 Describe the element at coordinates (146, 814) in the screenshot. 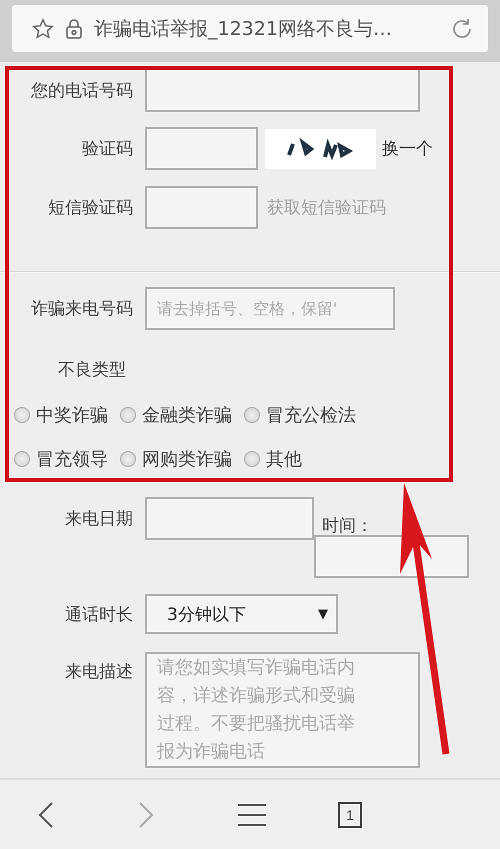

I see `chevron-right-icon` at that location.